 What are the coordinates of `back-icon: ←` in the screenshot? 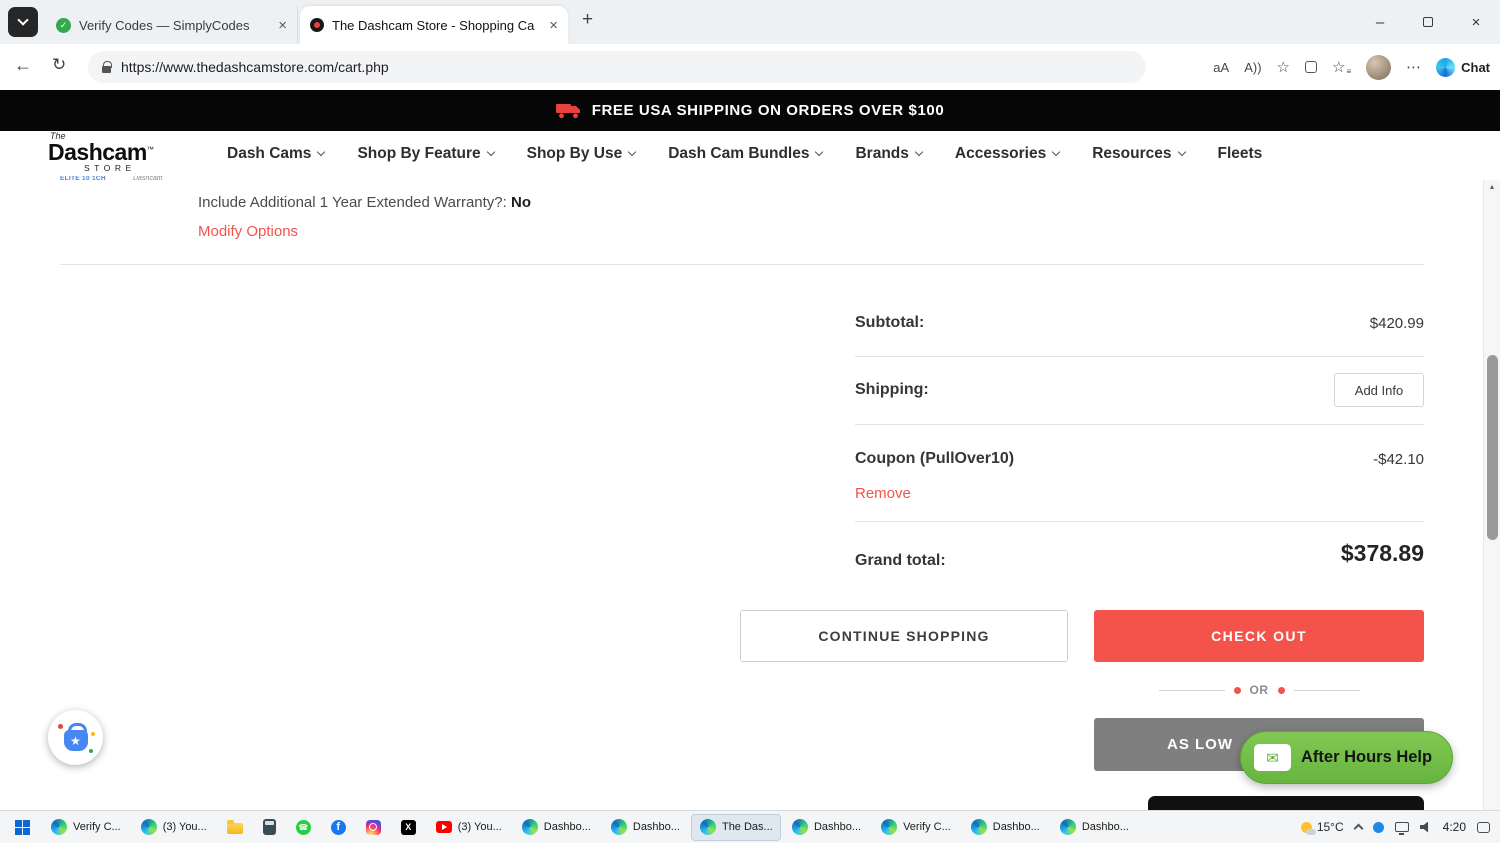 It's located at (23, 65).